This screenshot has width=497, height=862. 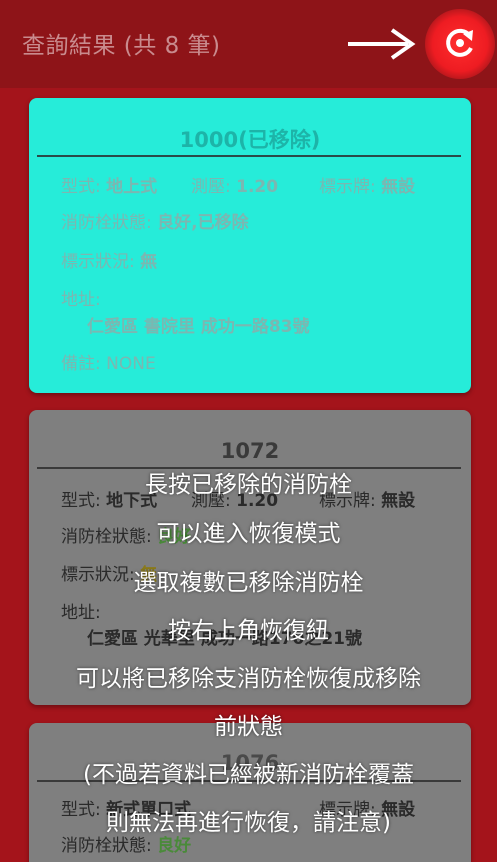 What do you see at coordinates (131, 364) in the screenshot?
I see `note-value: NONE` at bounding box center [131, 364].